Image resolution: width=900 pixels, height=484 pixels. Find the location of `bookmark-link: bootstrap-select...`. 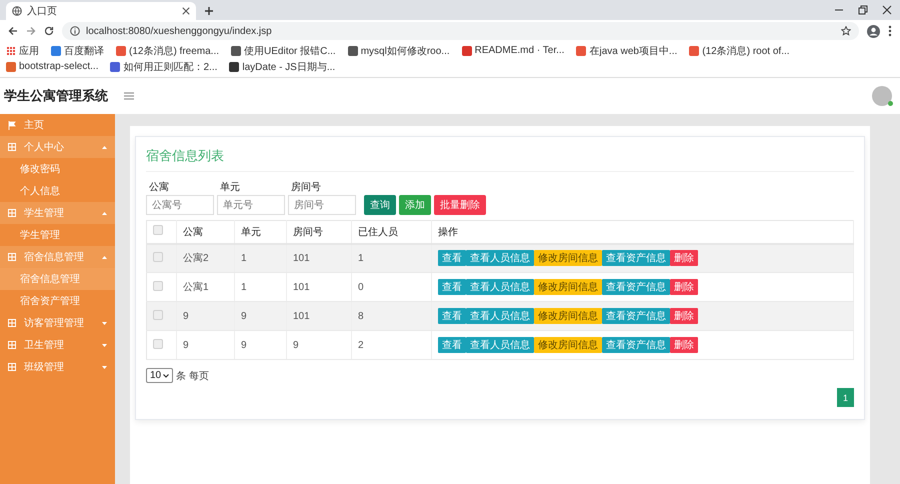

bookmark-link: bootstrap-select... is located at coordinates (52, 66).